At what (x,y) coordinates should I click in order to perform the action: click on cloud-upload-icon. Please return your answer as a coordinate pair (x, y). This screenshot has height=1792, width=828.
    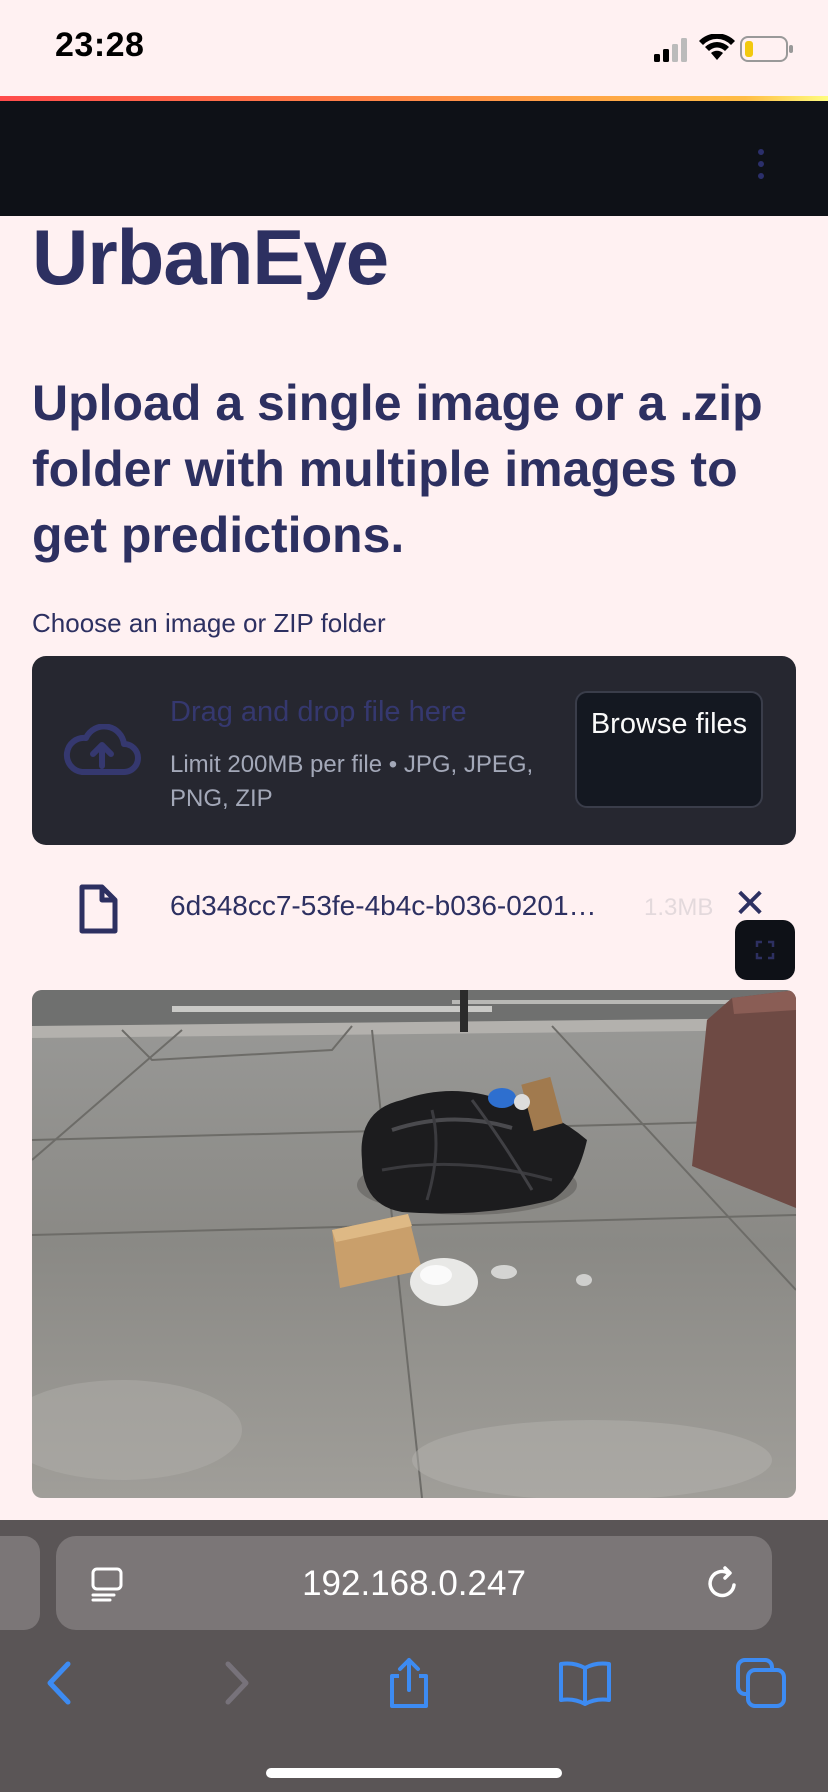
    Looking at the image, I should click on (102, 749).